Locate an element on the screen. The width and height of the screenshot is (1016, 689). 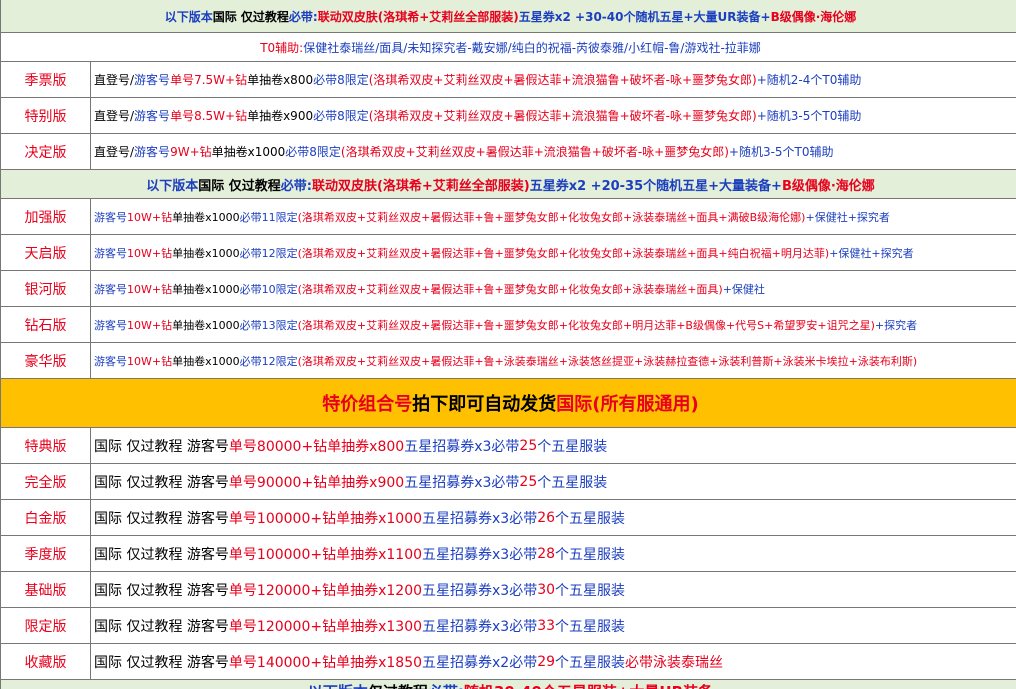
text-segment: 30 is located at coordinates (546, 589).